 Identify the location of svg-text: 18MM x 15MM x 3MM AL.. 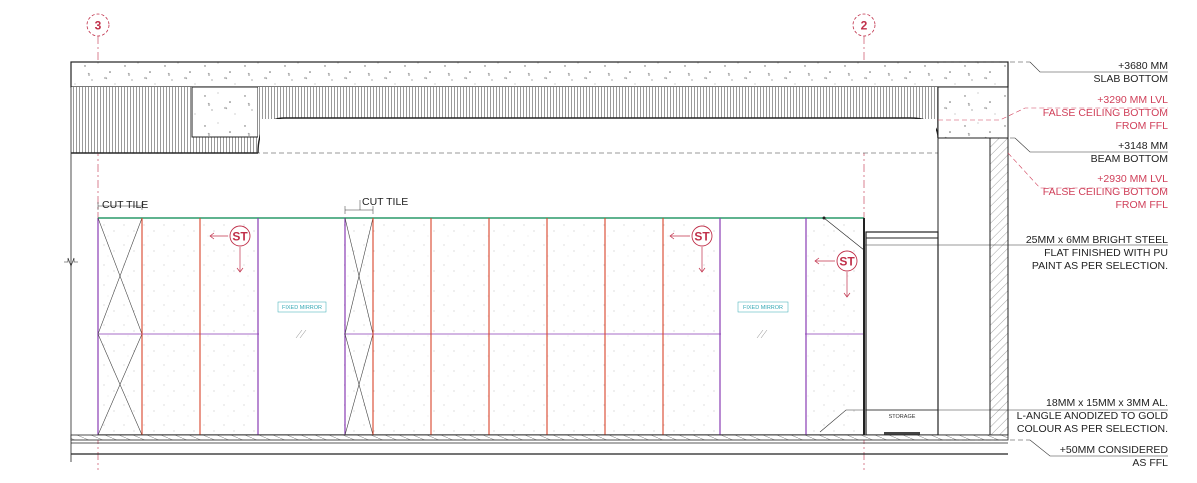
(1107, 403).